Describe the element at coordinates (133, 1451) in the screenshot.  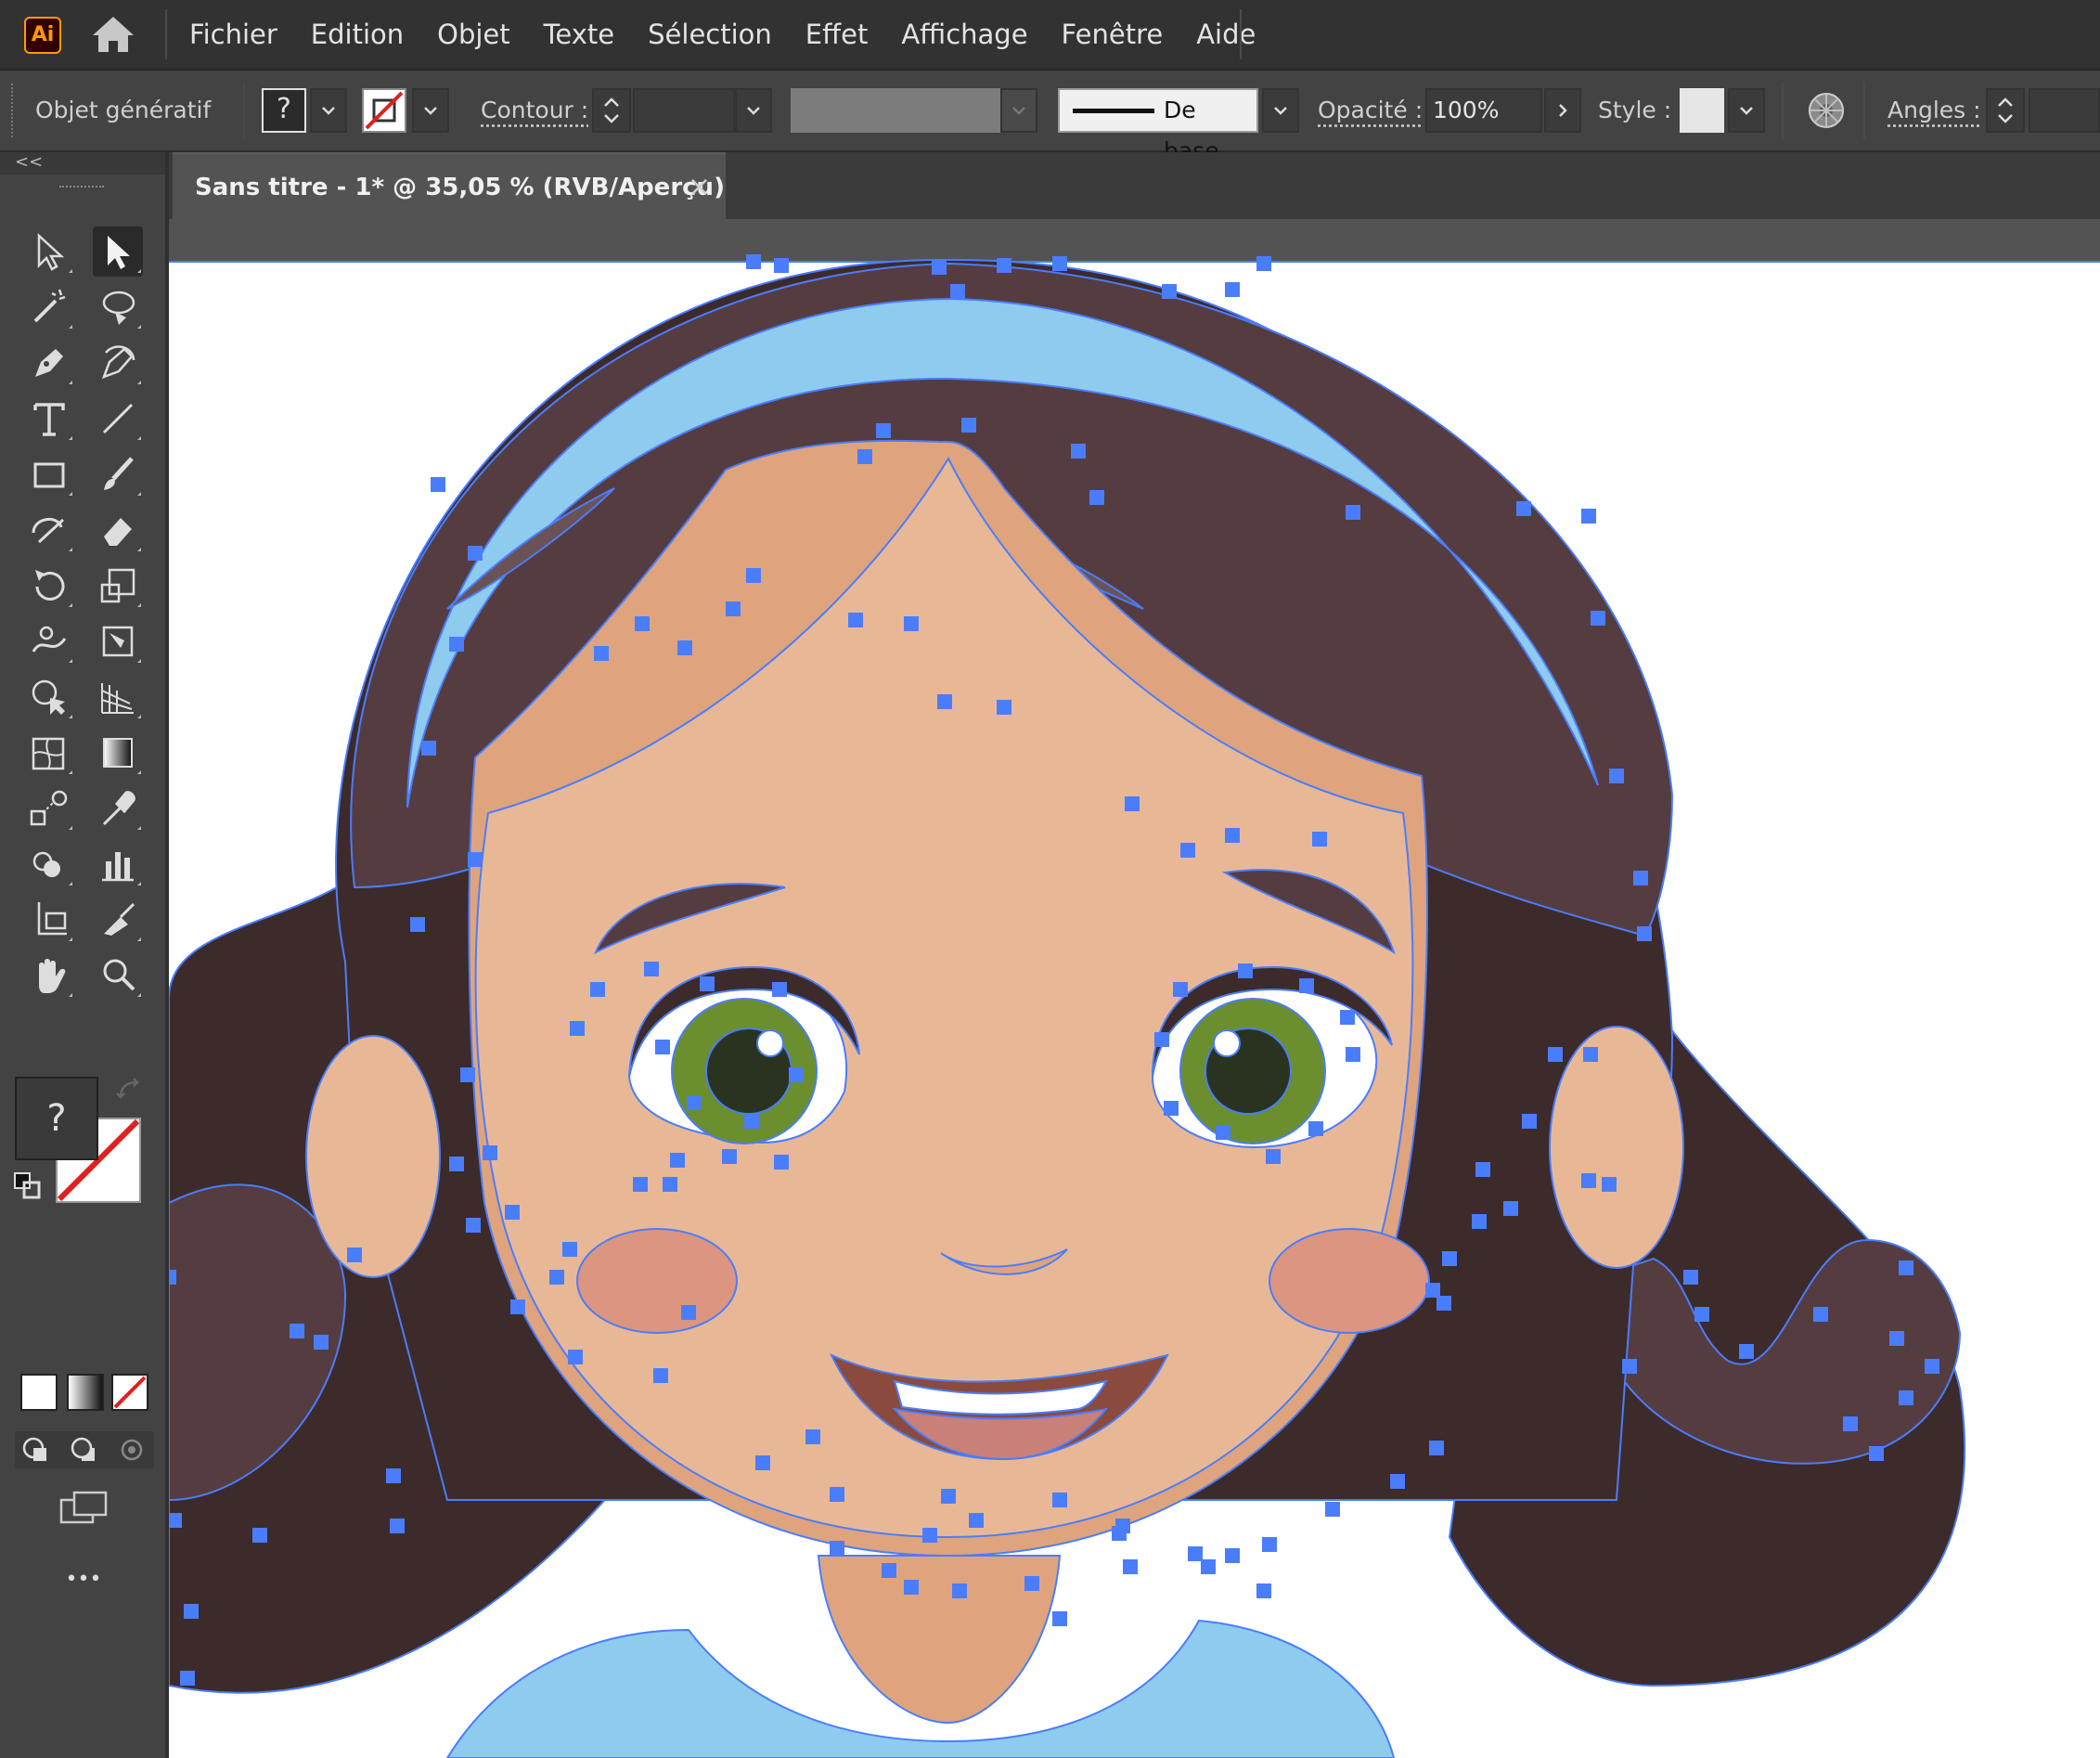
I see `draw-inside-icon` at that location.